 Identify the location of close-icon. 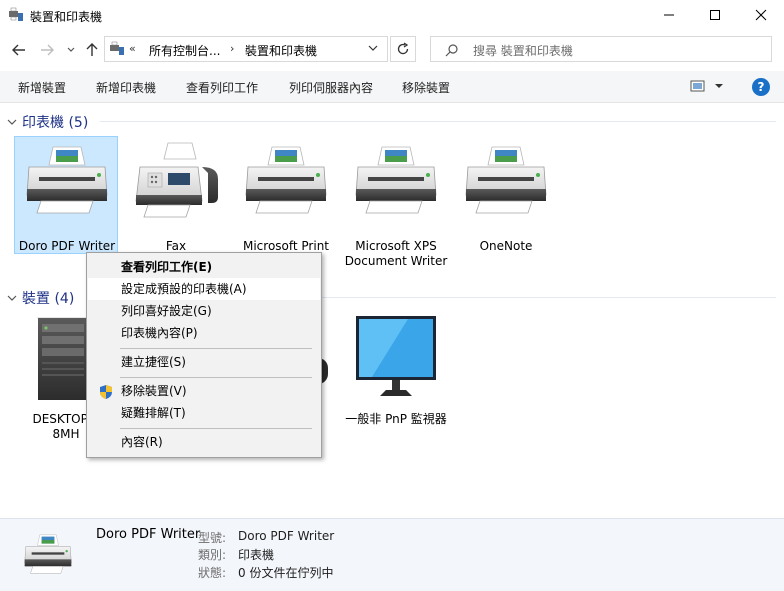
(761, 15).